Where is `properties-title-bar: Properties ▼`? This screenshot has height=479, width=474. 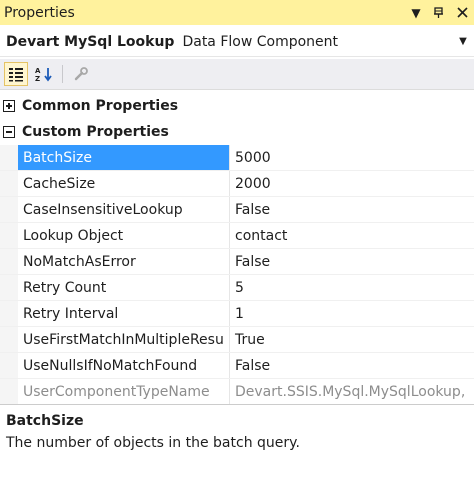
properties-title-bar: Properties ▼ is located at coordinates (237, 12).